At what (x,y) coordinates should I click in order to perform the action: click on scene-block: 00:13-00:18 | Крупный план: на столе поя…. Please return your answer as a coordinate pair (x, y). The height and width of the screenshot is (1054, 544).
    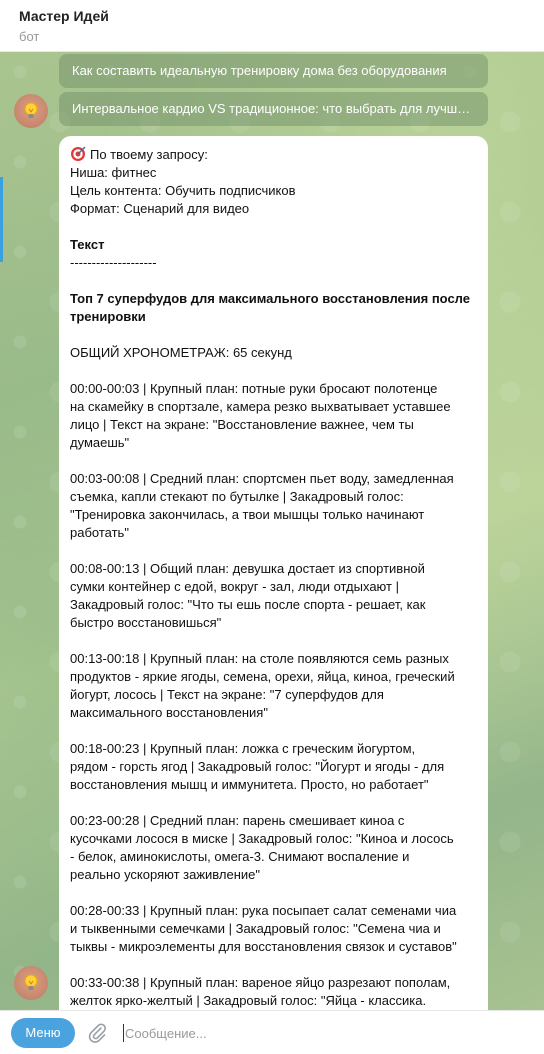
    Looking at the image, I should click on (273, 686).